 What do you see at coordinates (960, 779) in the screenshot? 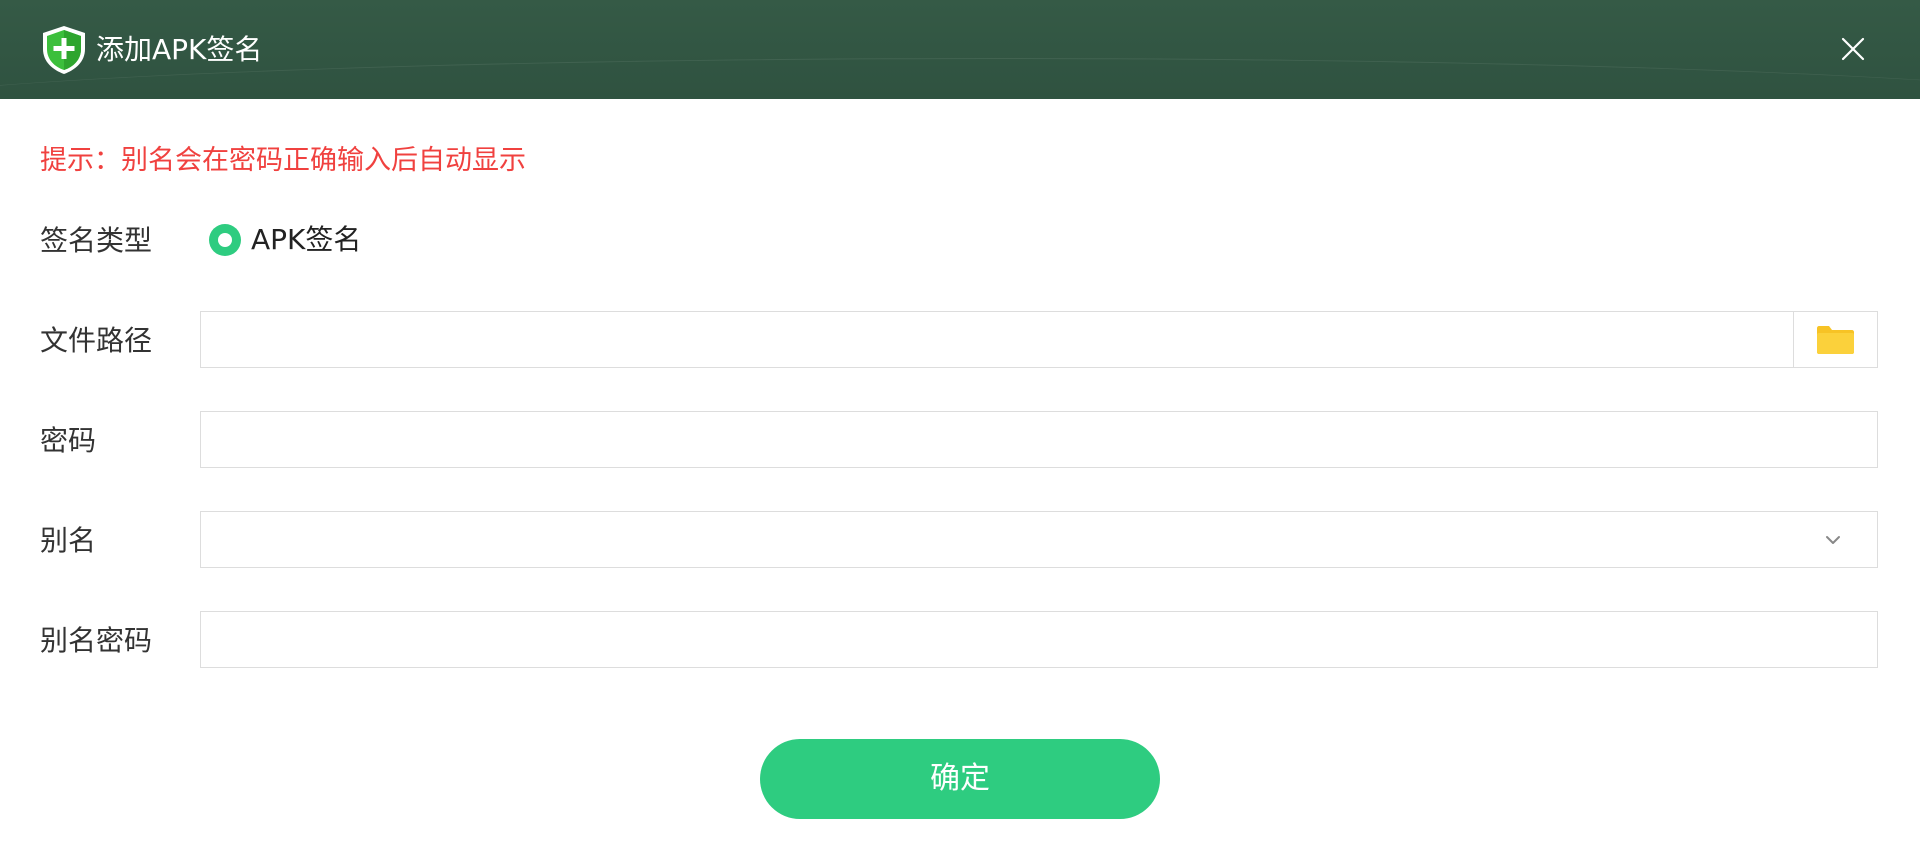
I see `confirm-button: 确定` at bounding box center [960, 779].